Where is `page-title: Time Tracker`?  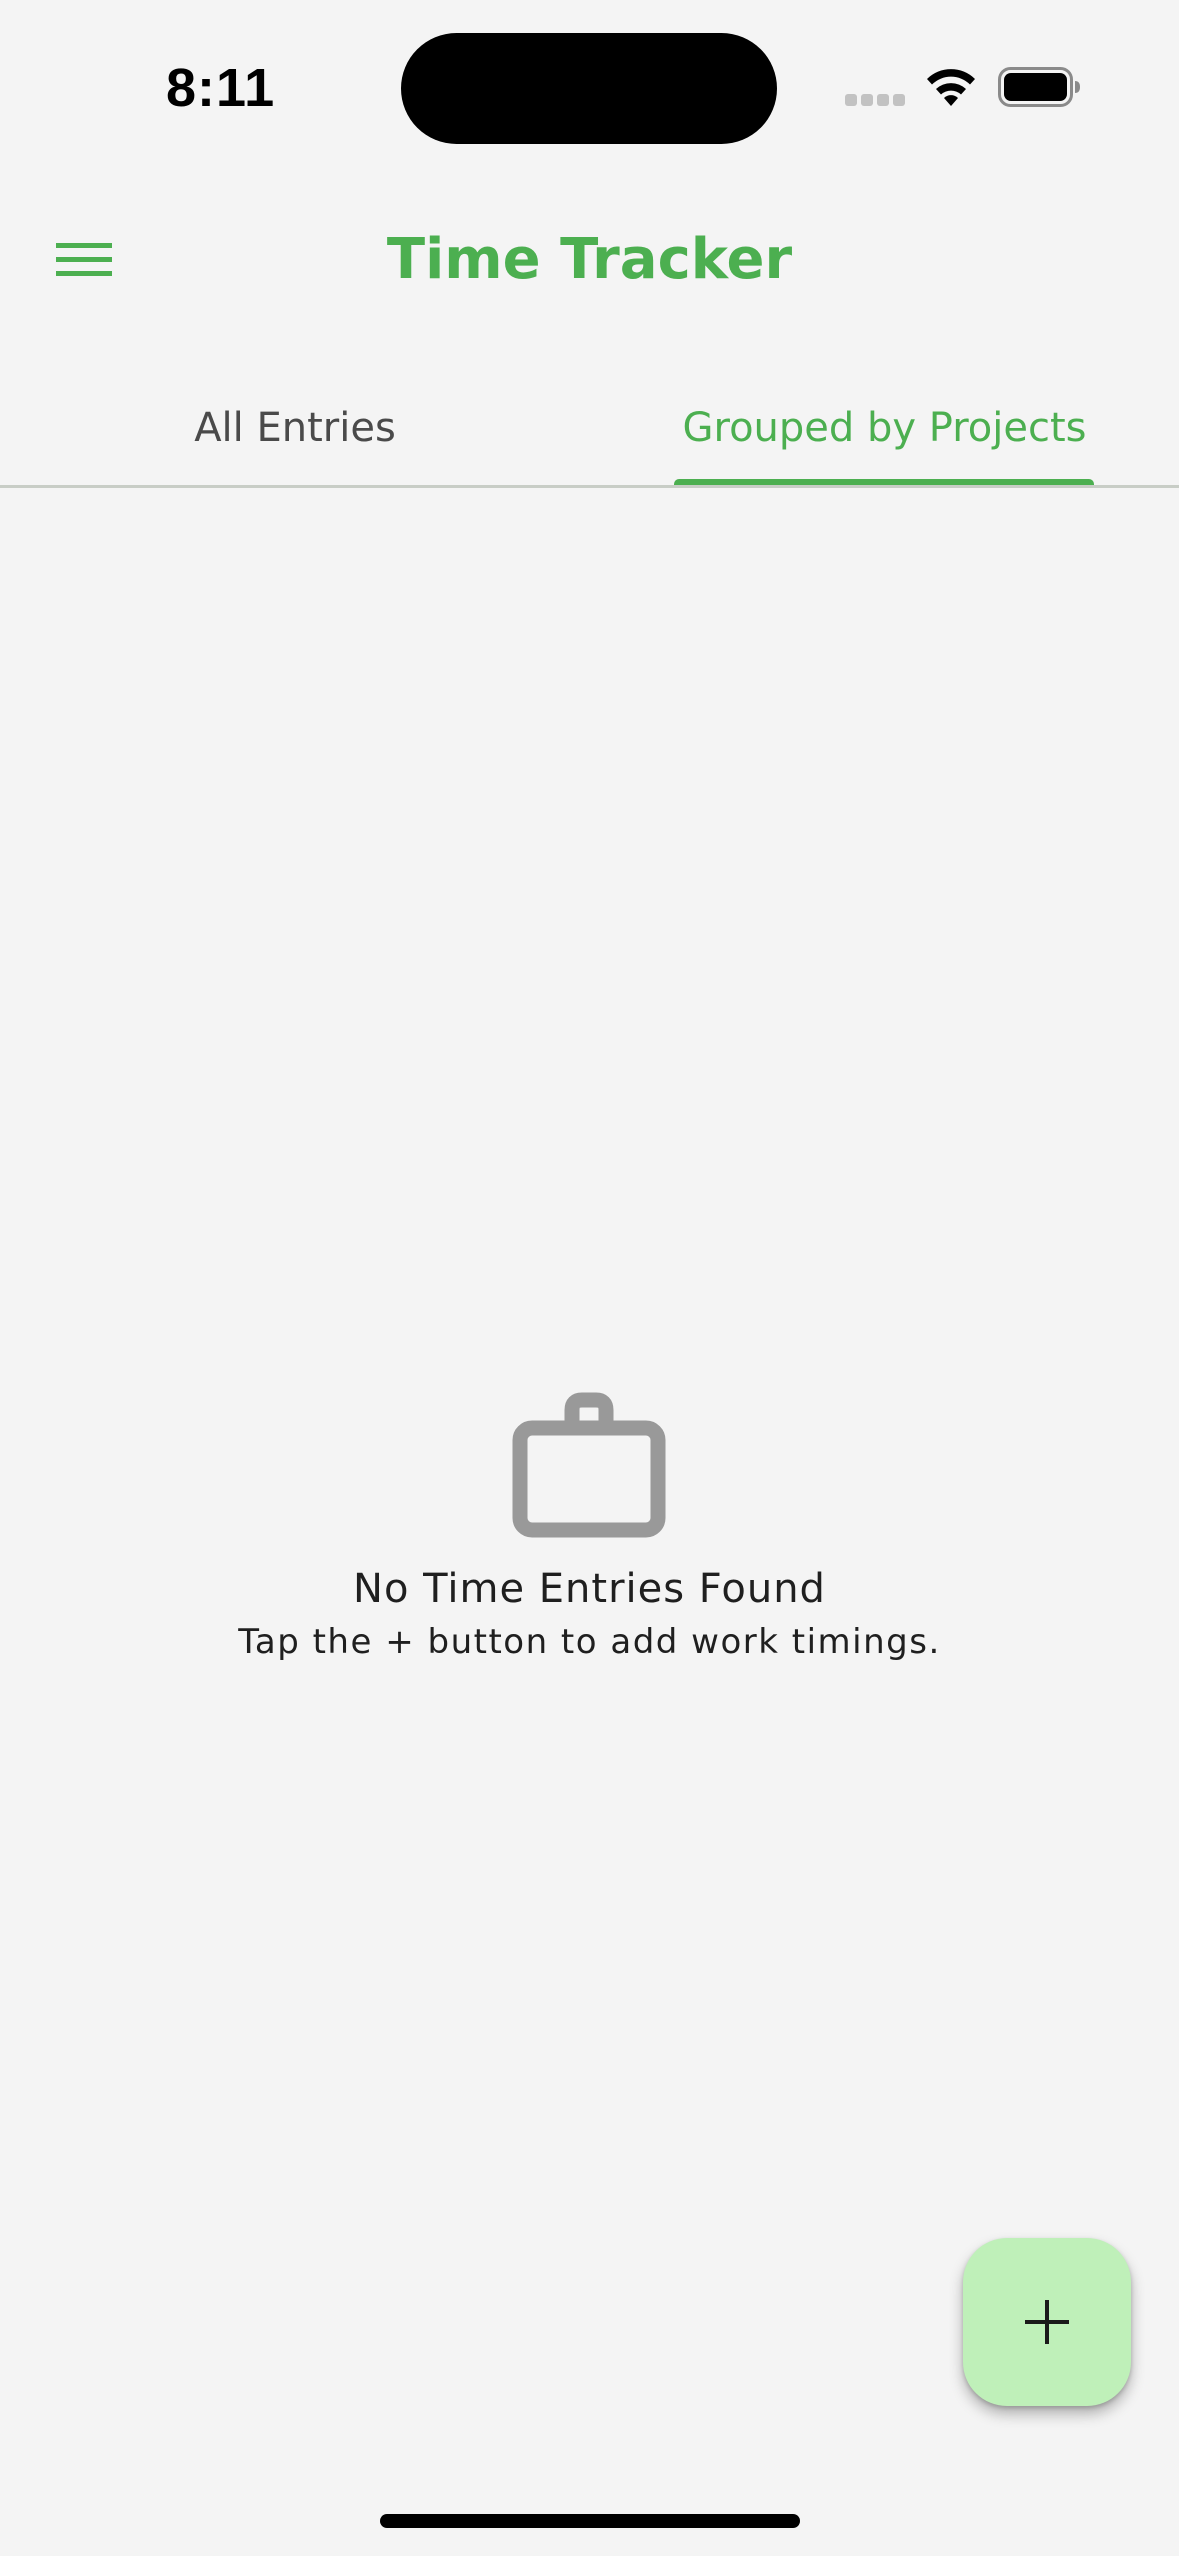 page-title: Time Tracker is located at coordinates (589, 259).